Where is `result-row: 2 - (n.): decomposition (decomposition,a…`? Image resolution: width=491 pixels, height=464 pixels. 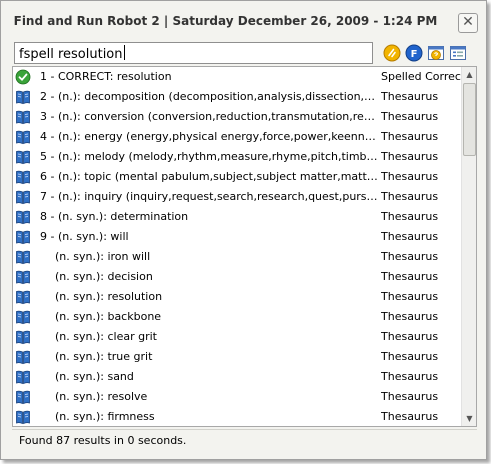
result-row: 2 - (n.): decomposition (decomposition,a… is located at coordinates (237, 97).